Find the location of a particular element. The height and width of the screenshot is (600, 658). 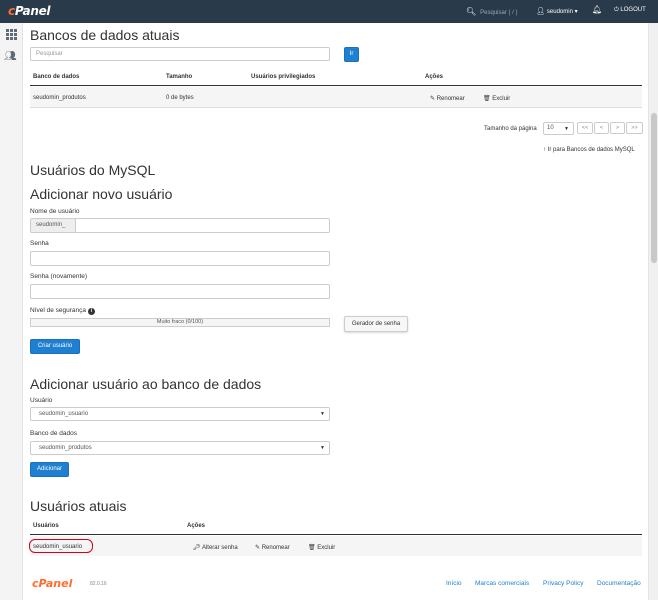

username-field: seudomin_ is located at coordinates (180, 225).